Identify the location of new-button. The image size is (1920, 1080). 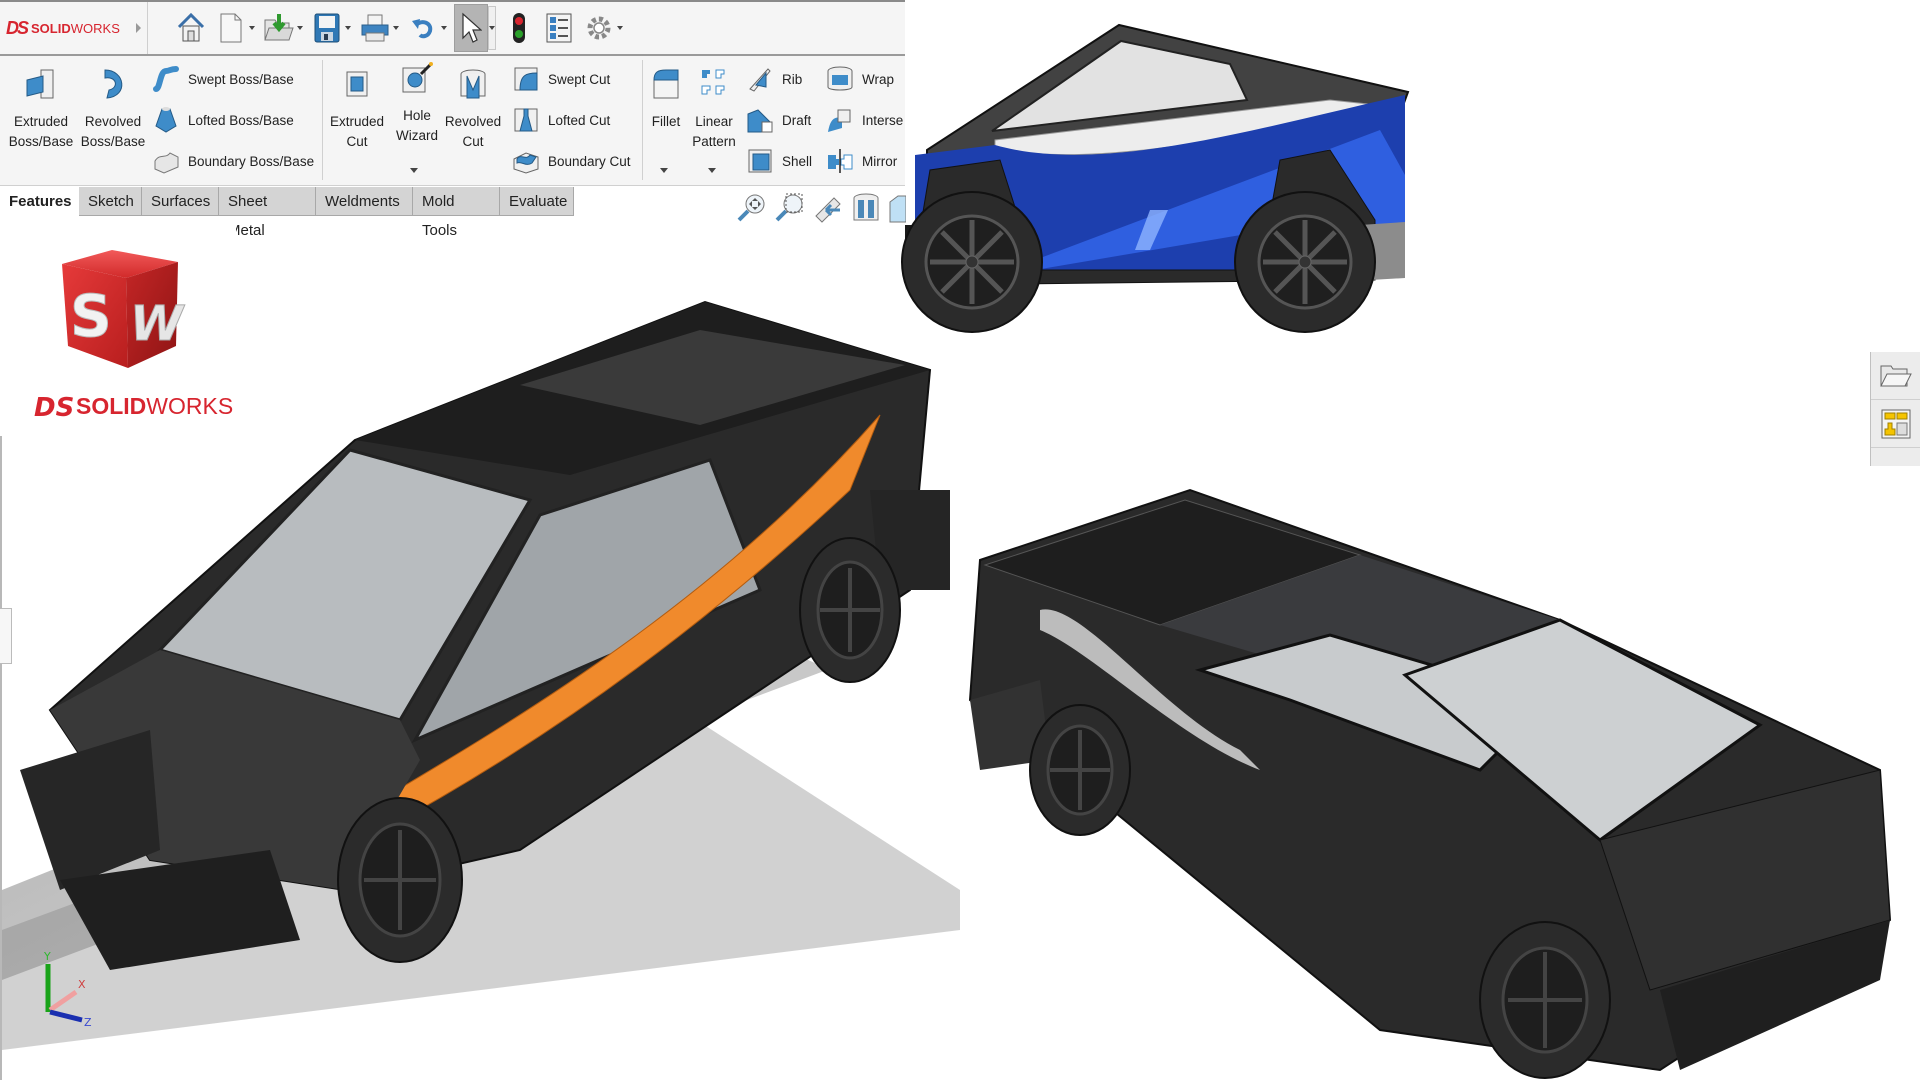
(231, 28).